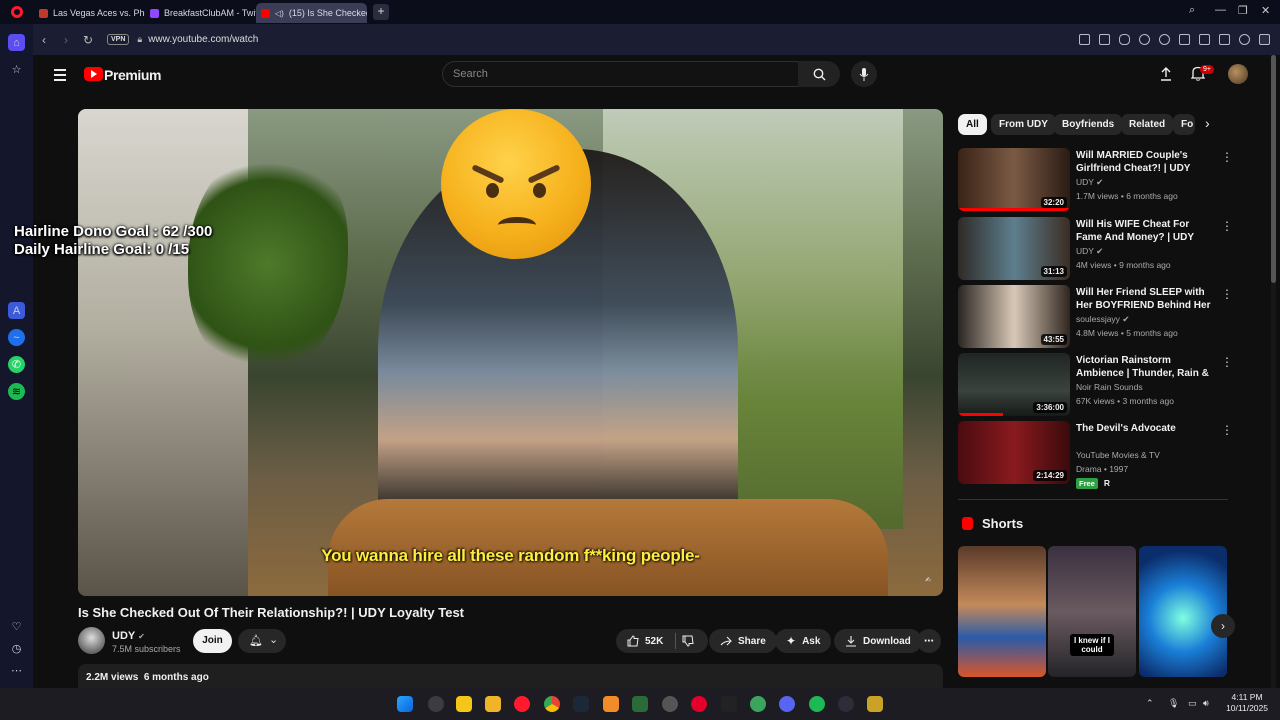  Describe the element at coordinates (16, 69) in the screenshot. I see `speed-dial-star-icon: ☆` at that location.